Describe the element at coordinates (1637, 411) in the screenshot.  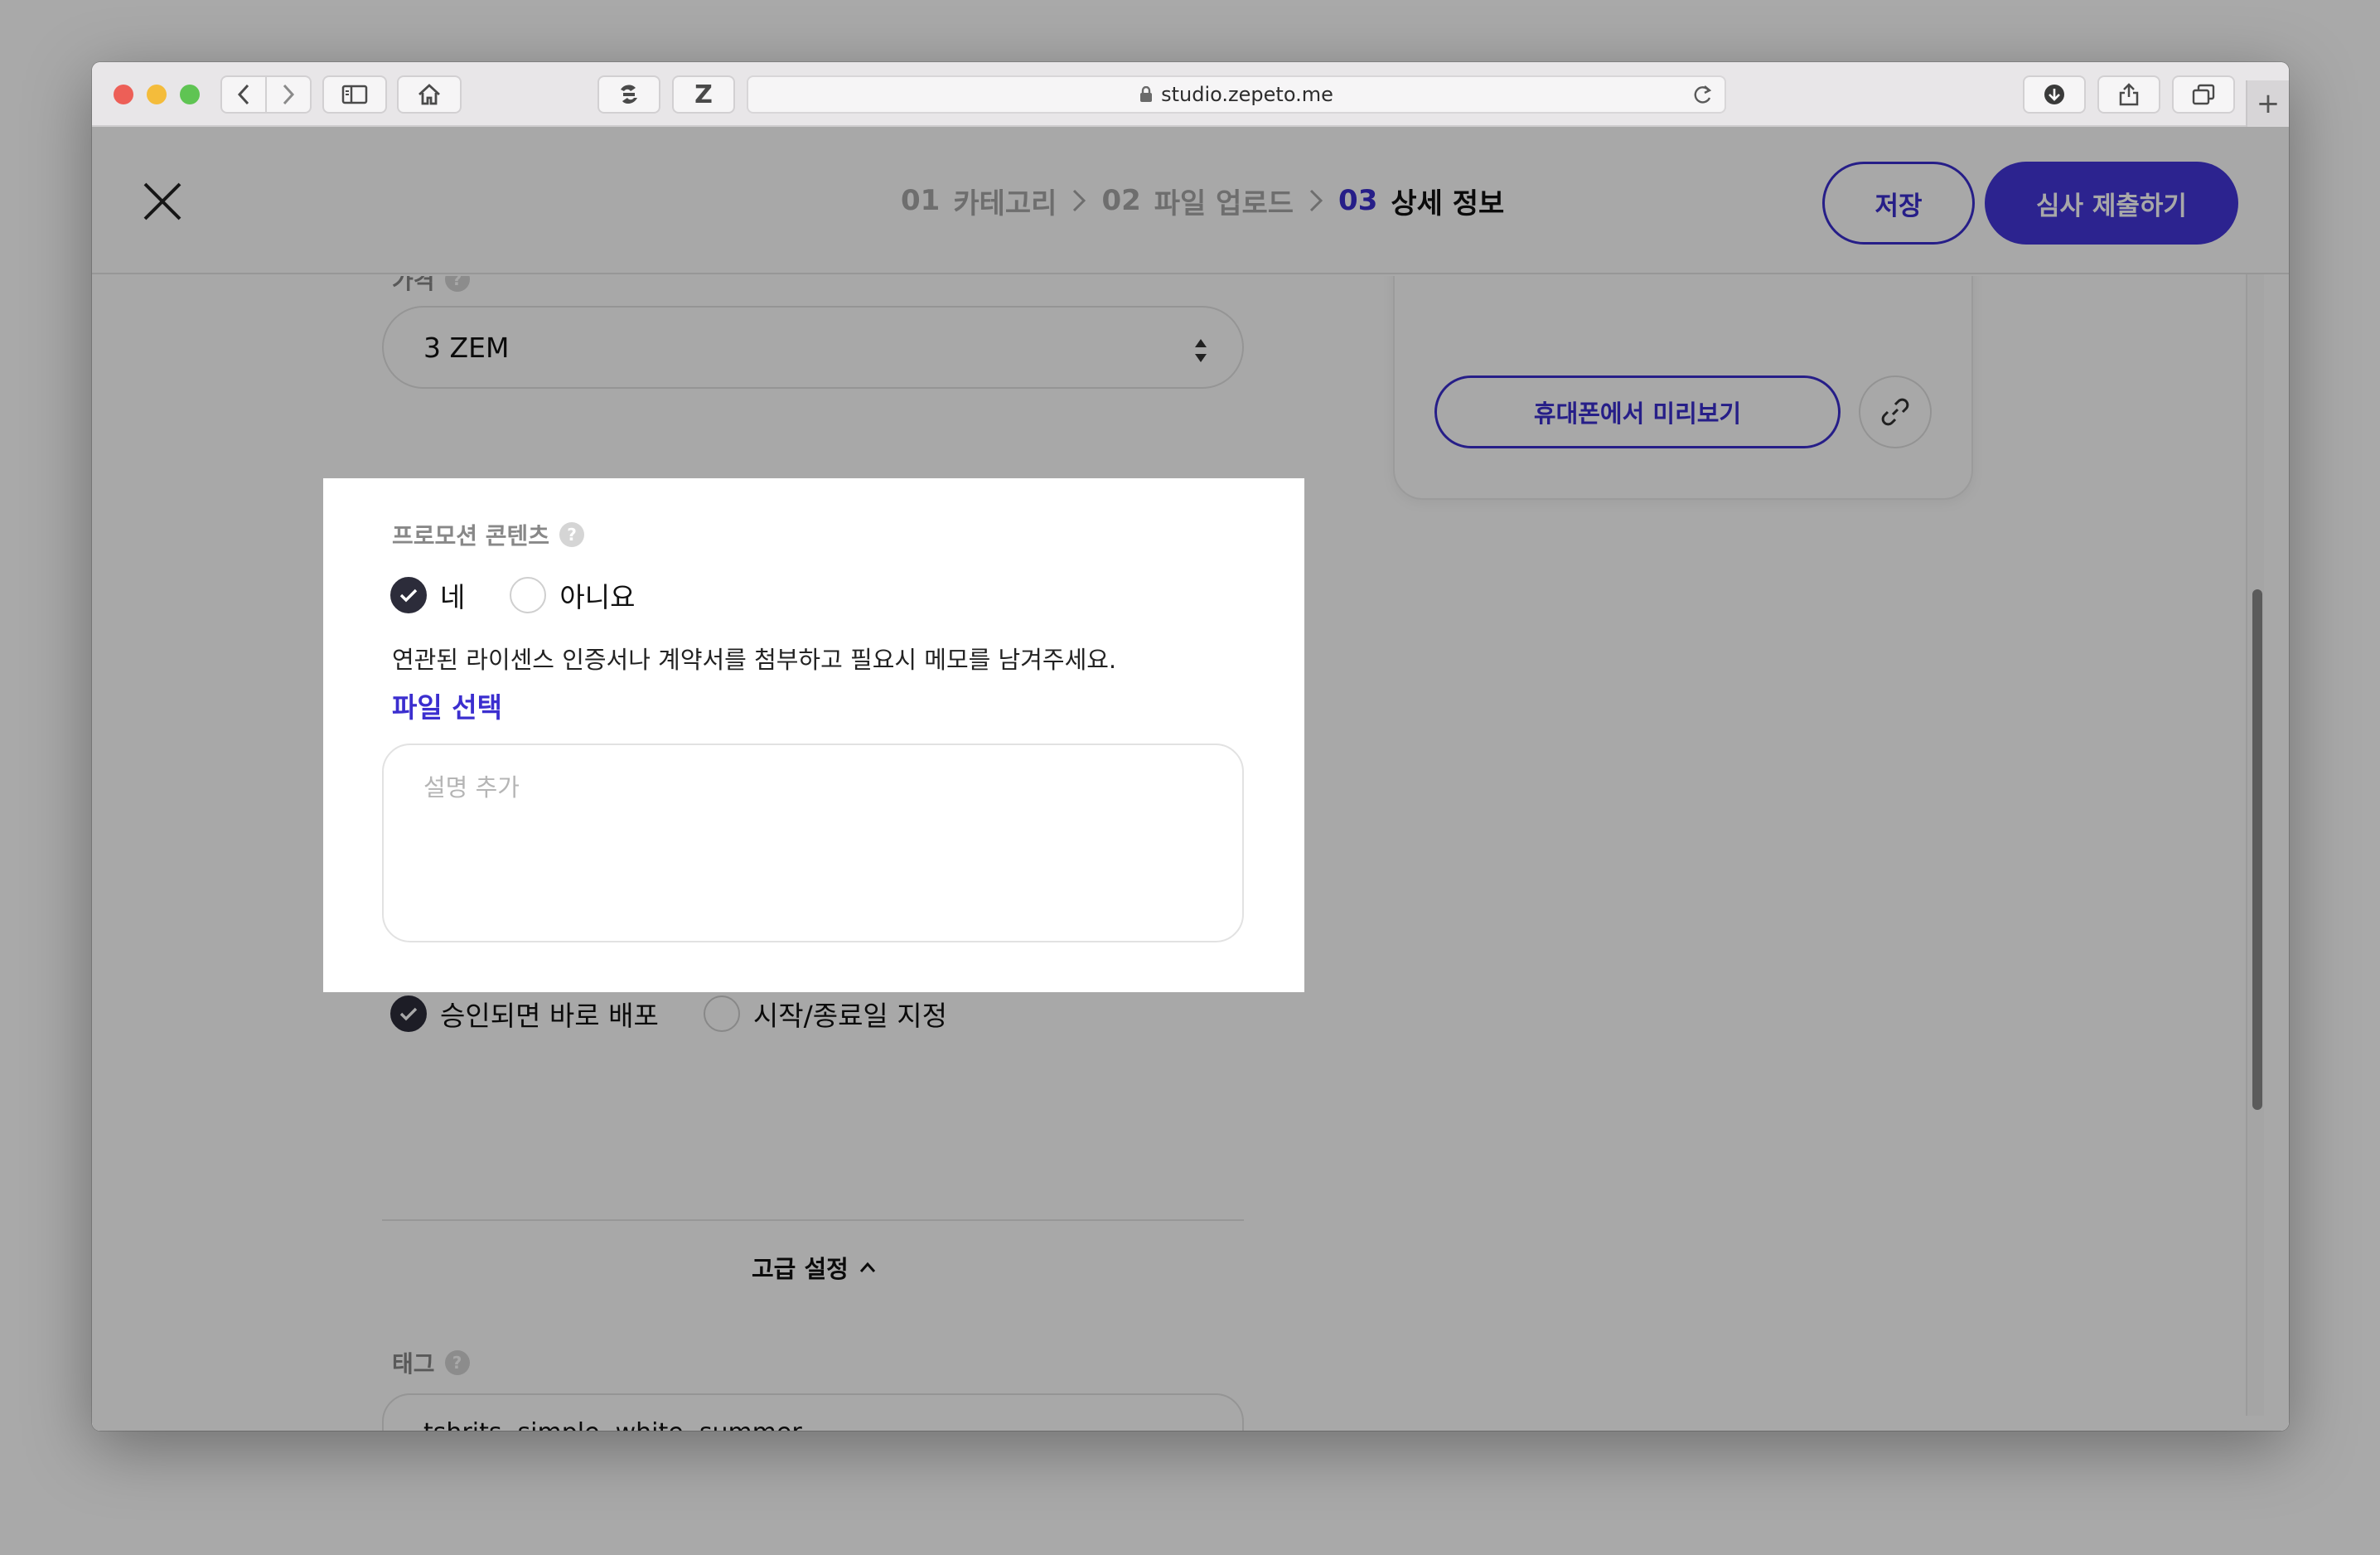
I see `phone-preview-button: 휴대폰에서 미리보기` at that location.